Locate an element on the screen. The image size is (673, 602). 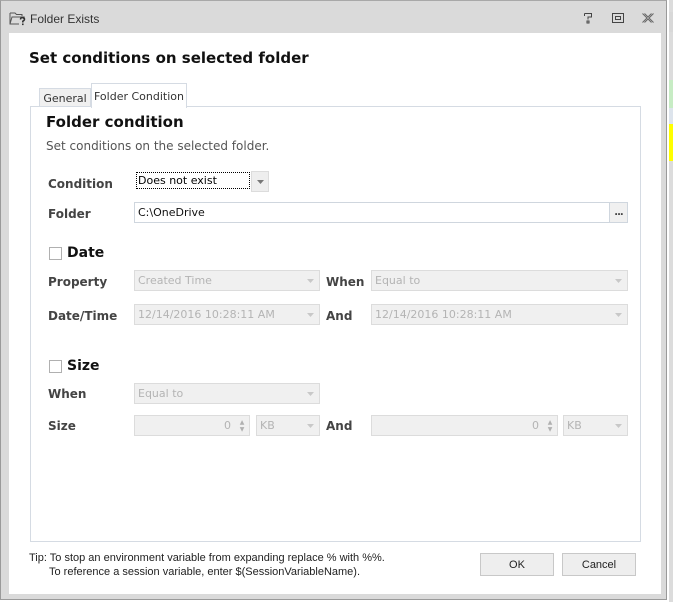
panel-subtitle: Set conditions on the selected folder. is located at coordinates (158, 146).